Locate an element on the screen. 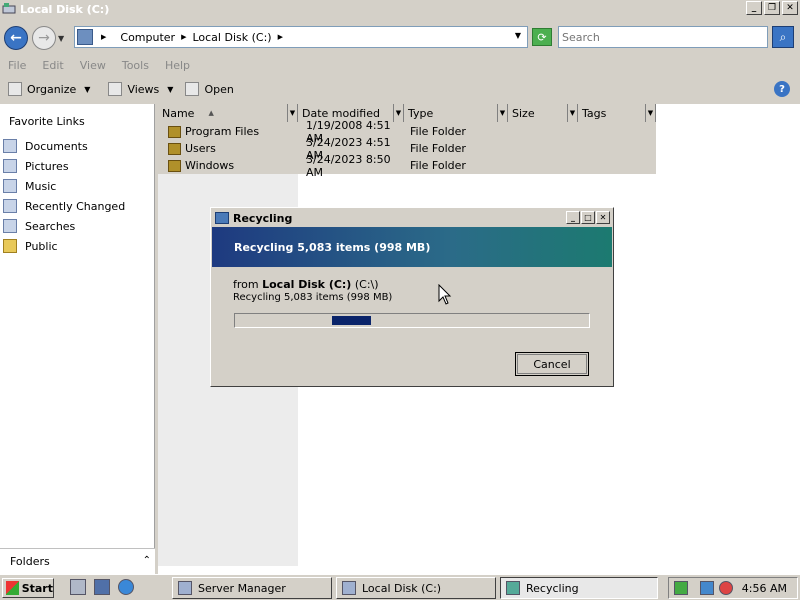  organize-button: Organize ▼ is located at coordinates (49, 89).